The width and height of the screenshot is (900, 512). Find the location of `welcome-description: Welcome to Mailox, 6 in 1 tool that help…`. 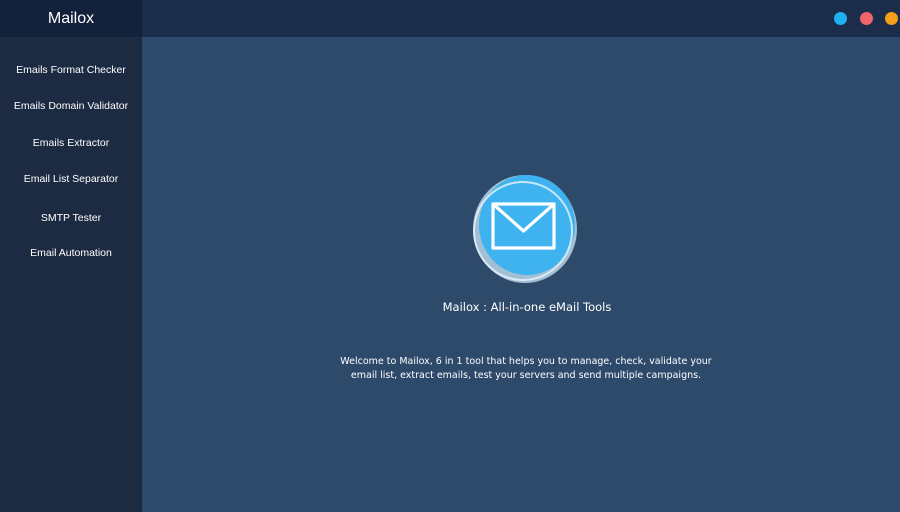

welcome-description: Welcome to Mailox, 6 in 1 tool that help… is located at coordinates (526, 368).